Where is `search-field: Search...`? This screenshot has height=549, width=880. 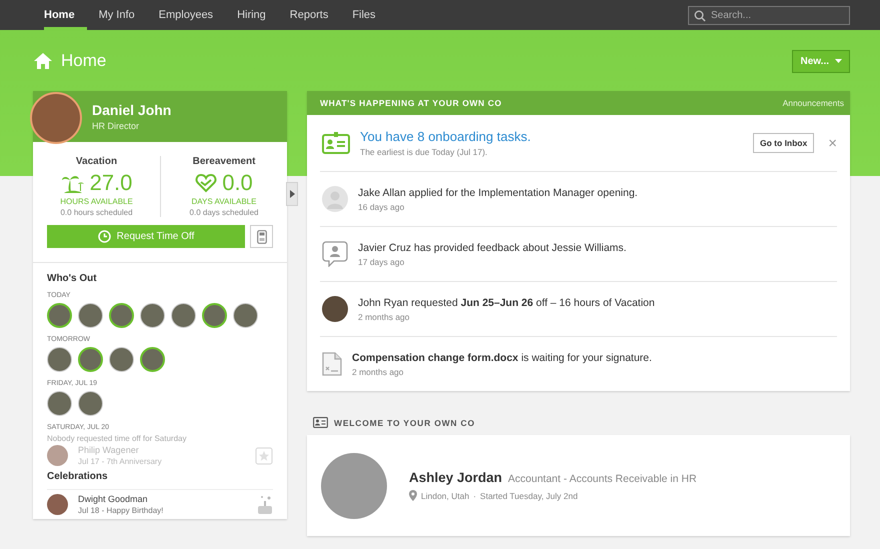 search-field: Search... is located at coordinates (769, 15).